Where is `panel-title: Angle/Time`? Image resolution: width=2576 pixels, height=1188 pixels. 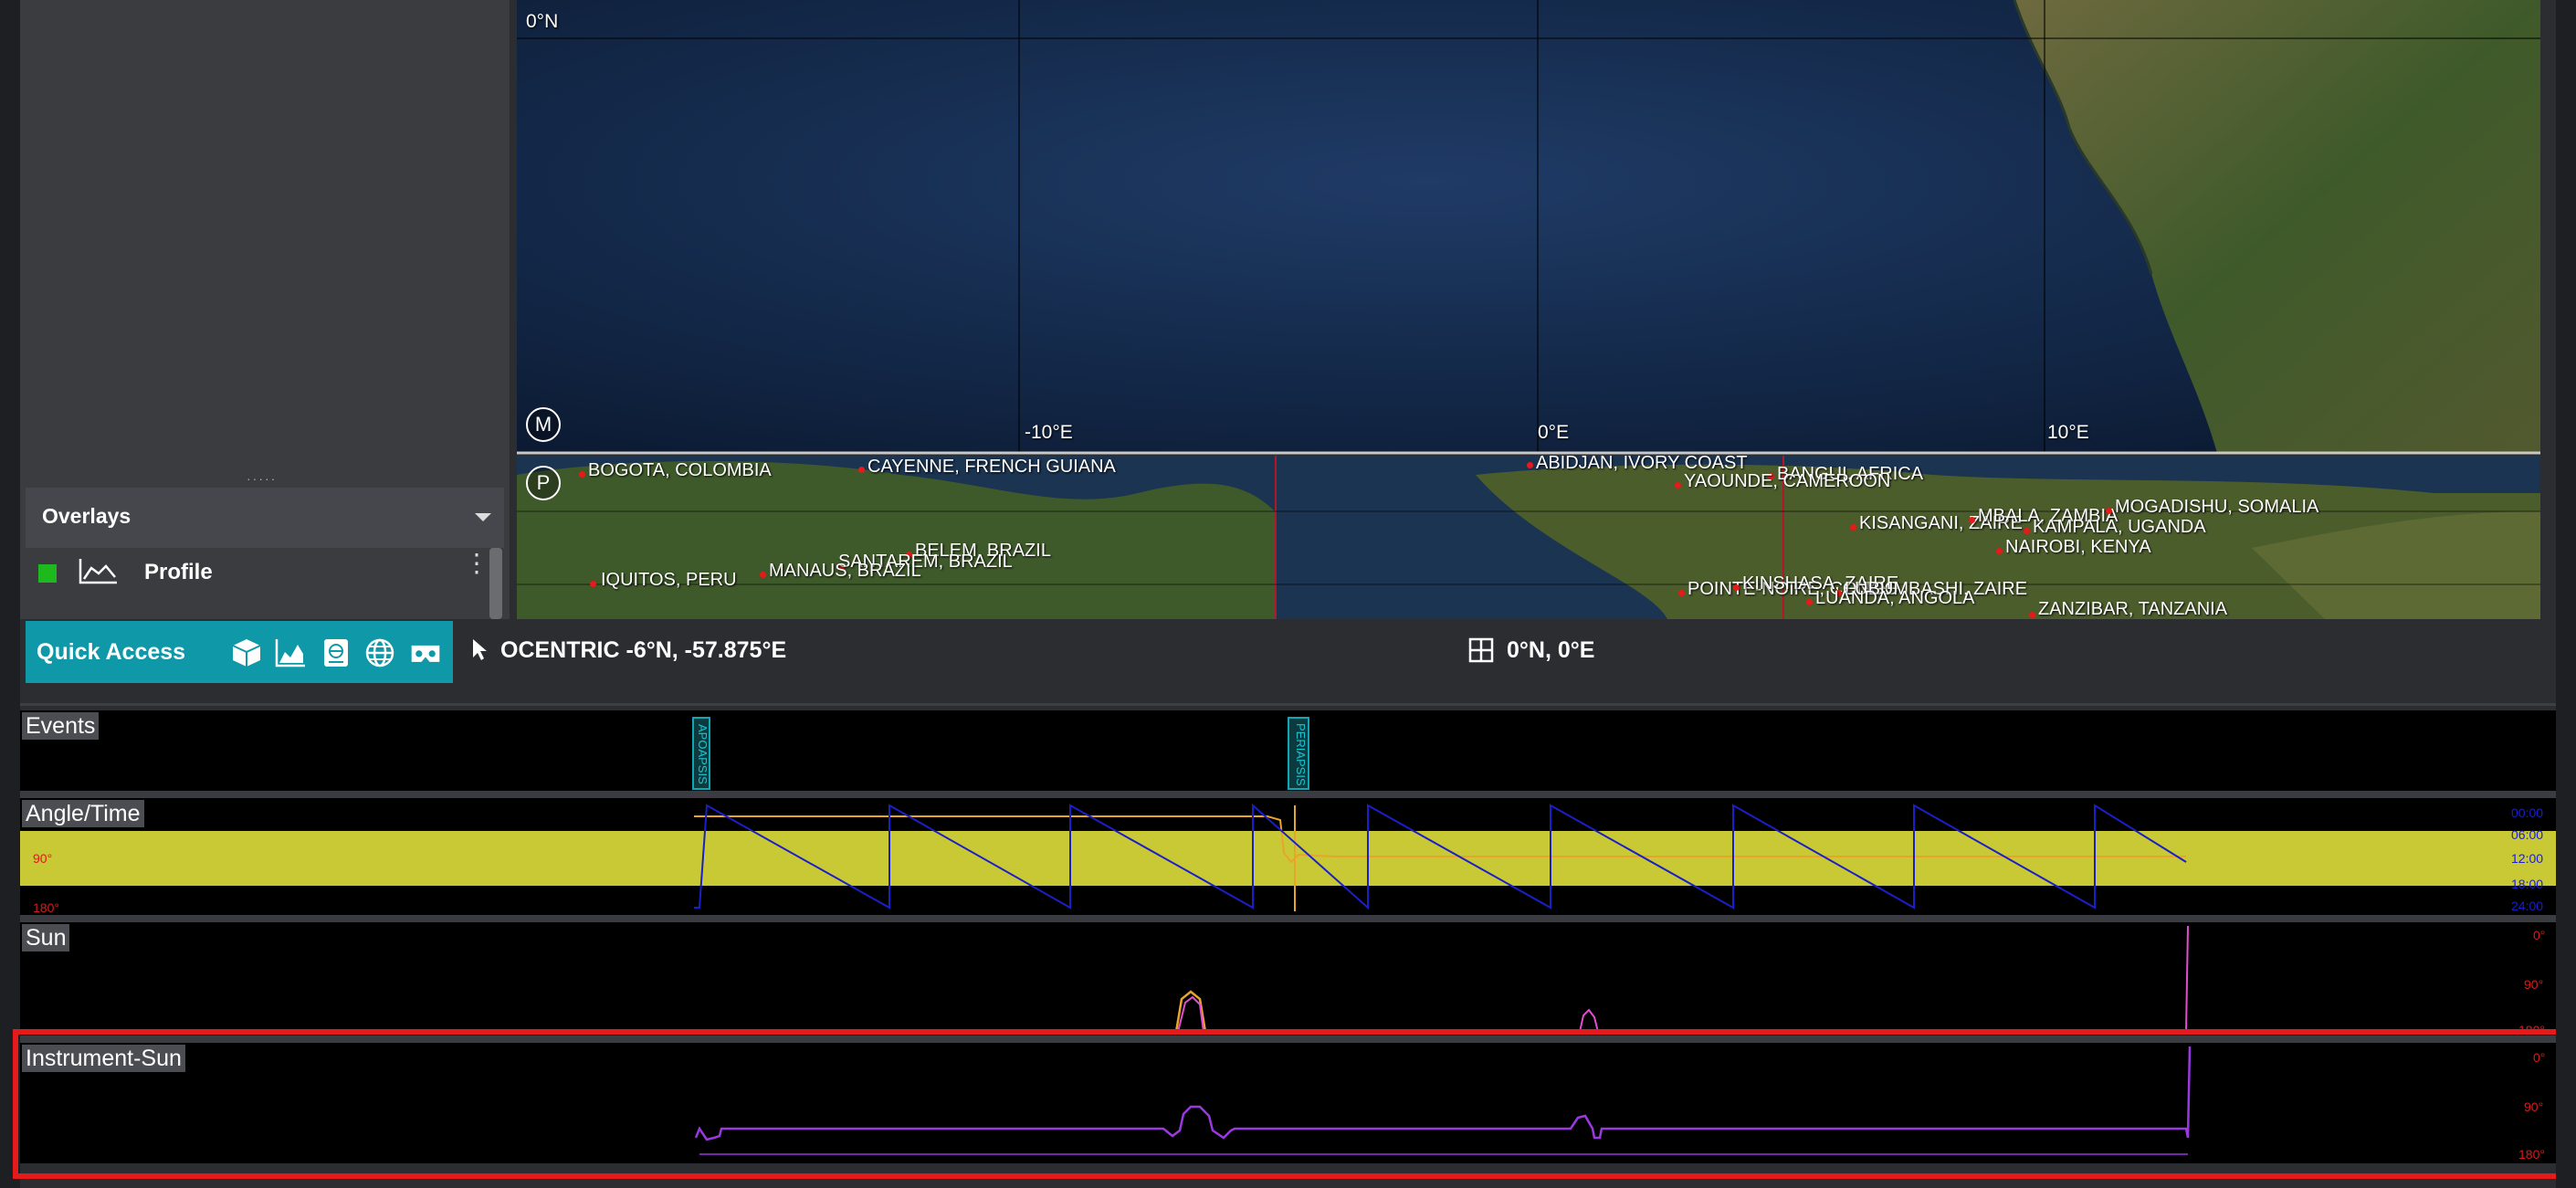 panel-title: Angle/Time is located at coordinates (83, 814).